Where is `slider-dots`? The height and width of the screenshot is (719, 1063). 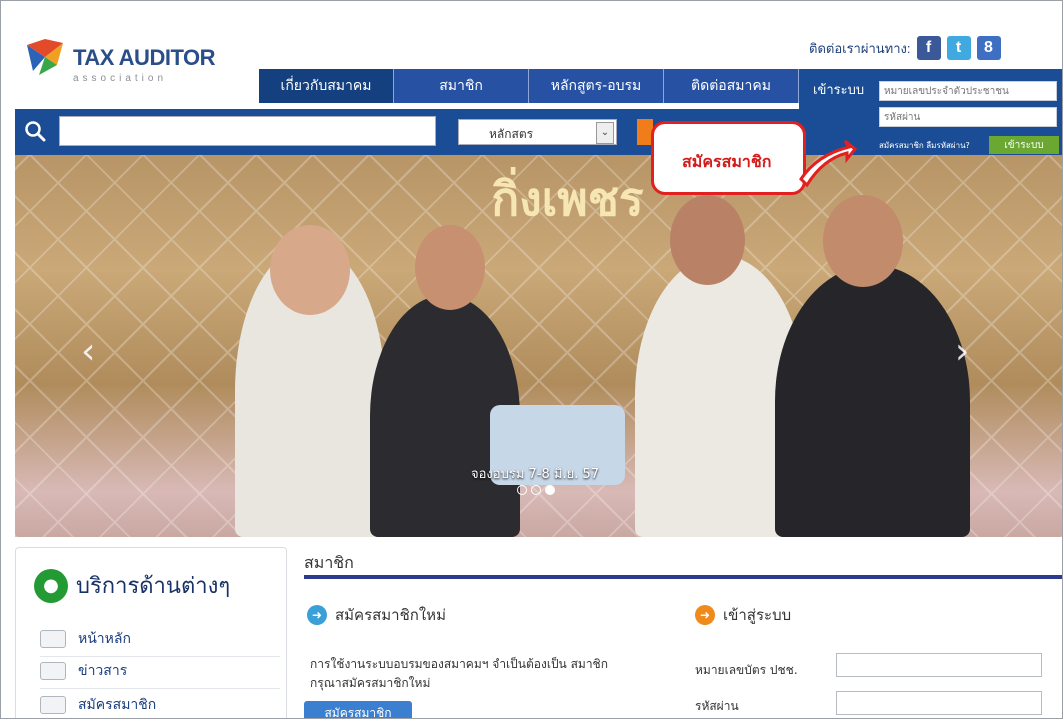 slider-dots is located at coordinates (536, 490).